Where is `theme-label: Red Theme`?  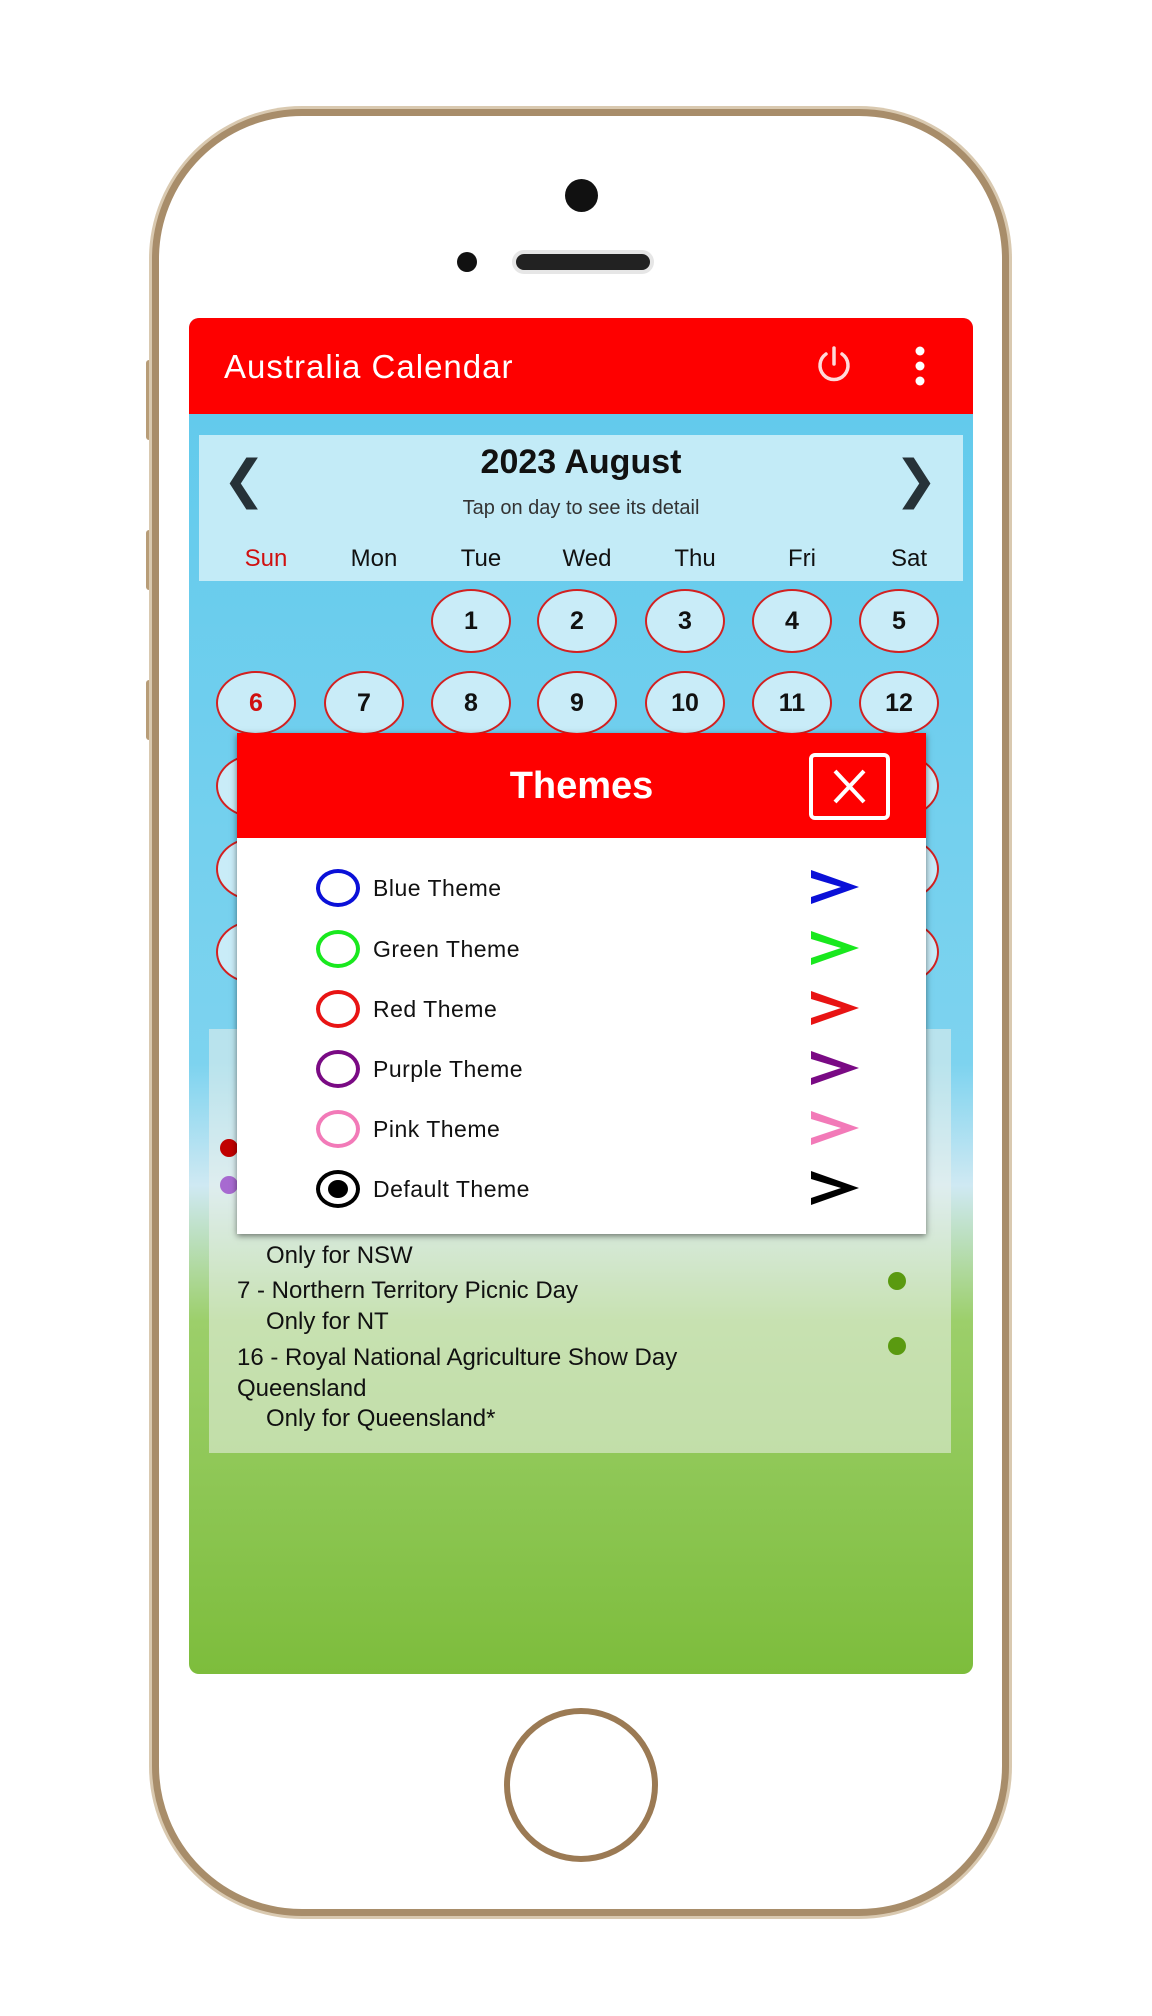 theme-label: Red Theme is located at coordinates (435, 1009).